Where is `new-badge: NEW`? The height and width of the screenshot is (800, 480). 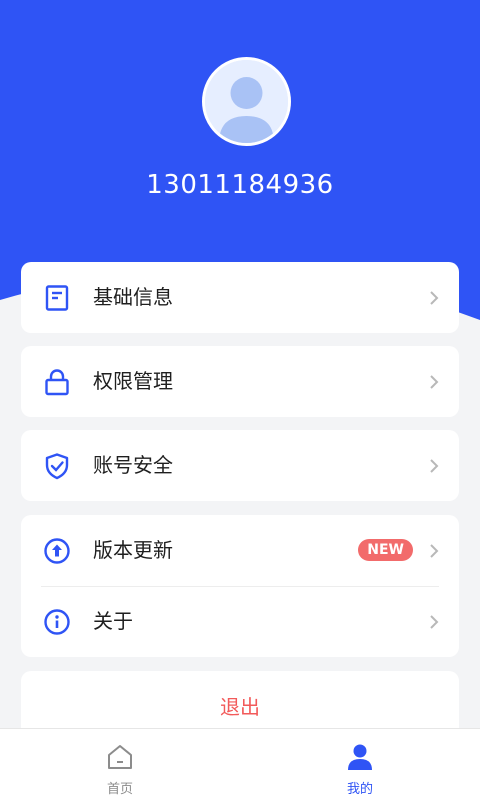 new-badge: NEW is located at coordinates (385, 550).